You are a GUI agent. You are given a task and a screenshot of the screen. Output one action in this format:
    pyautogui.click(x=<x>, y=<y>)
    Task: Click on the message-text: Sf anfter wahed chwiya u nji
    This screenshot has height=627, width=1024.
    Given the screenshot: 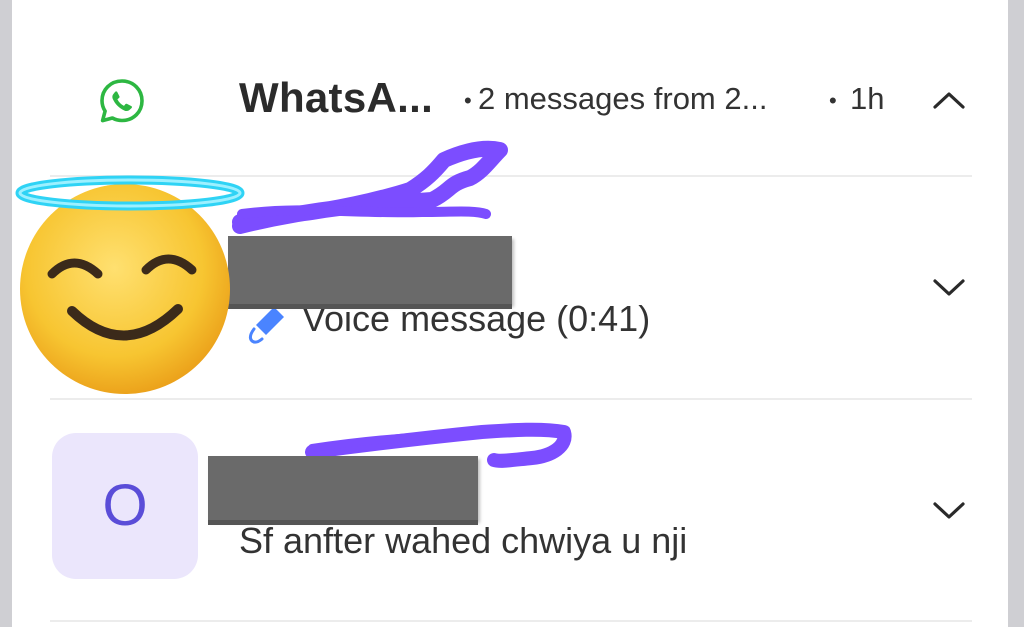 What is the action you would take?
    pyautogui.click(x=463, y=540)
    